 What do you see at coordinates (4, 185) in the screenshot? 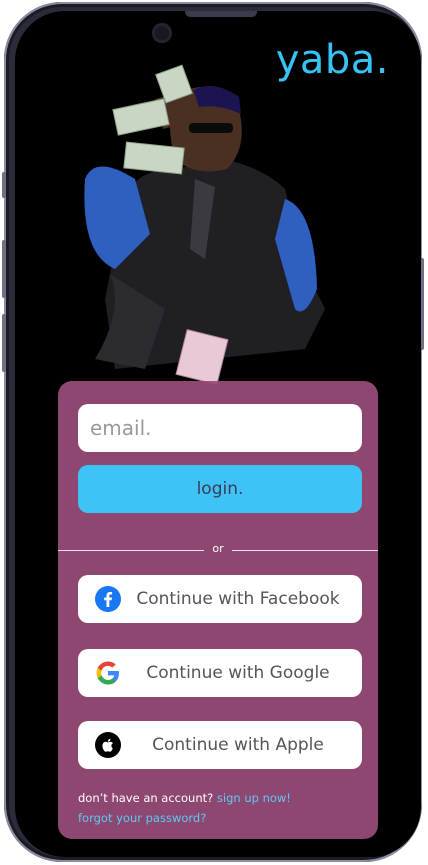
I see `mute-switch` at bounding box center [4, 185].